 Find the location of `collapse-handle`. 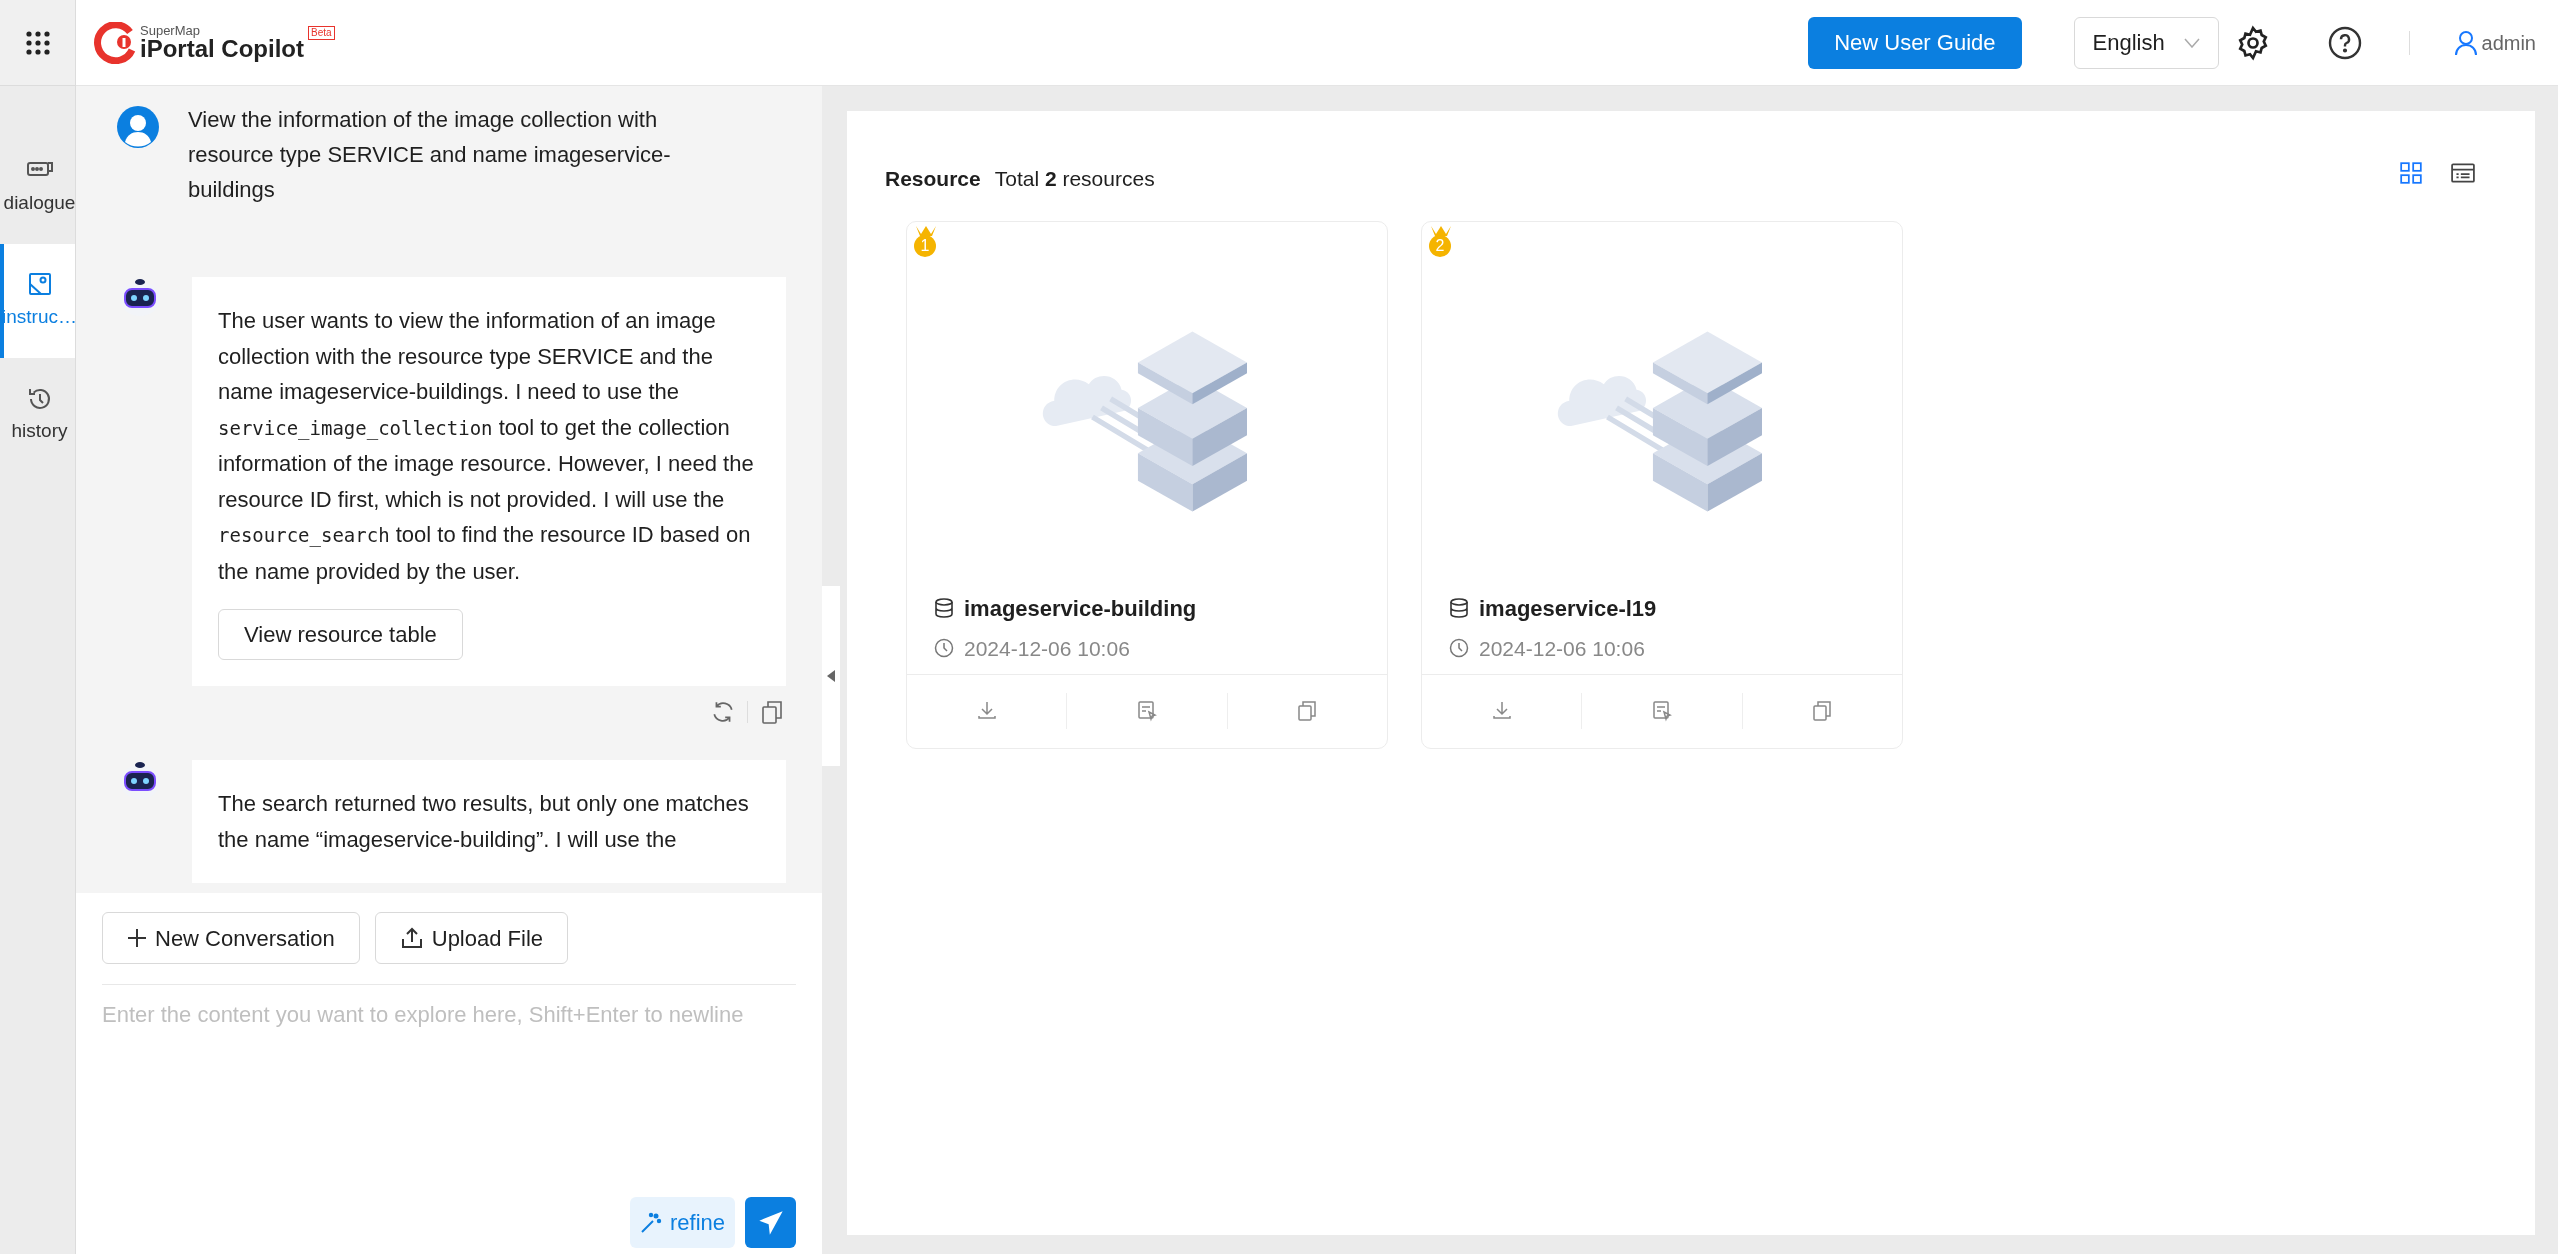

collapse-handle is located at coordinates (831, 676).